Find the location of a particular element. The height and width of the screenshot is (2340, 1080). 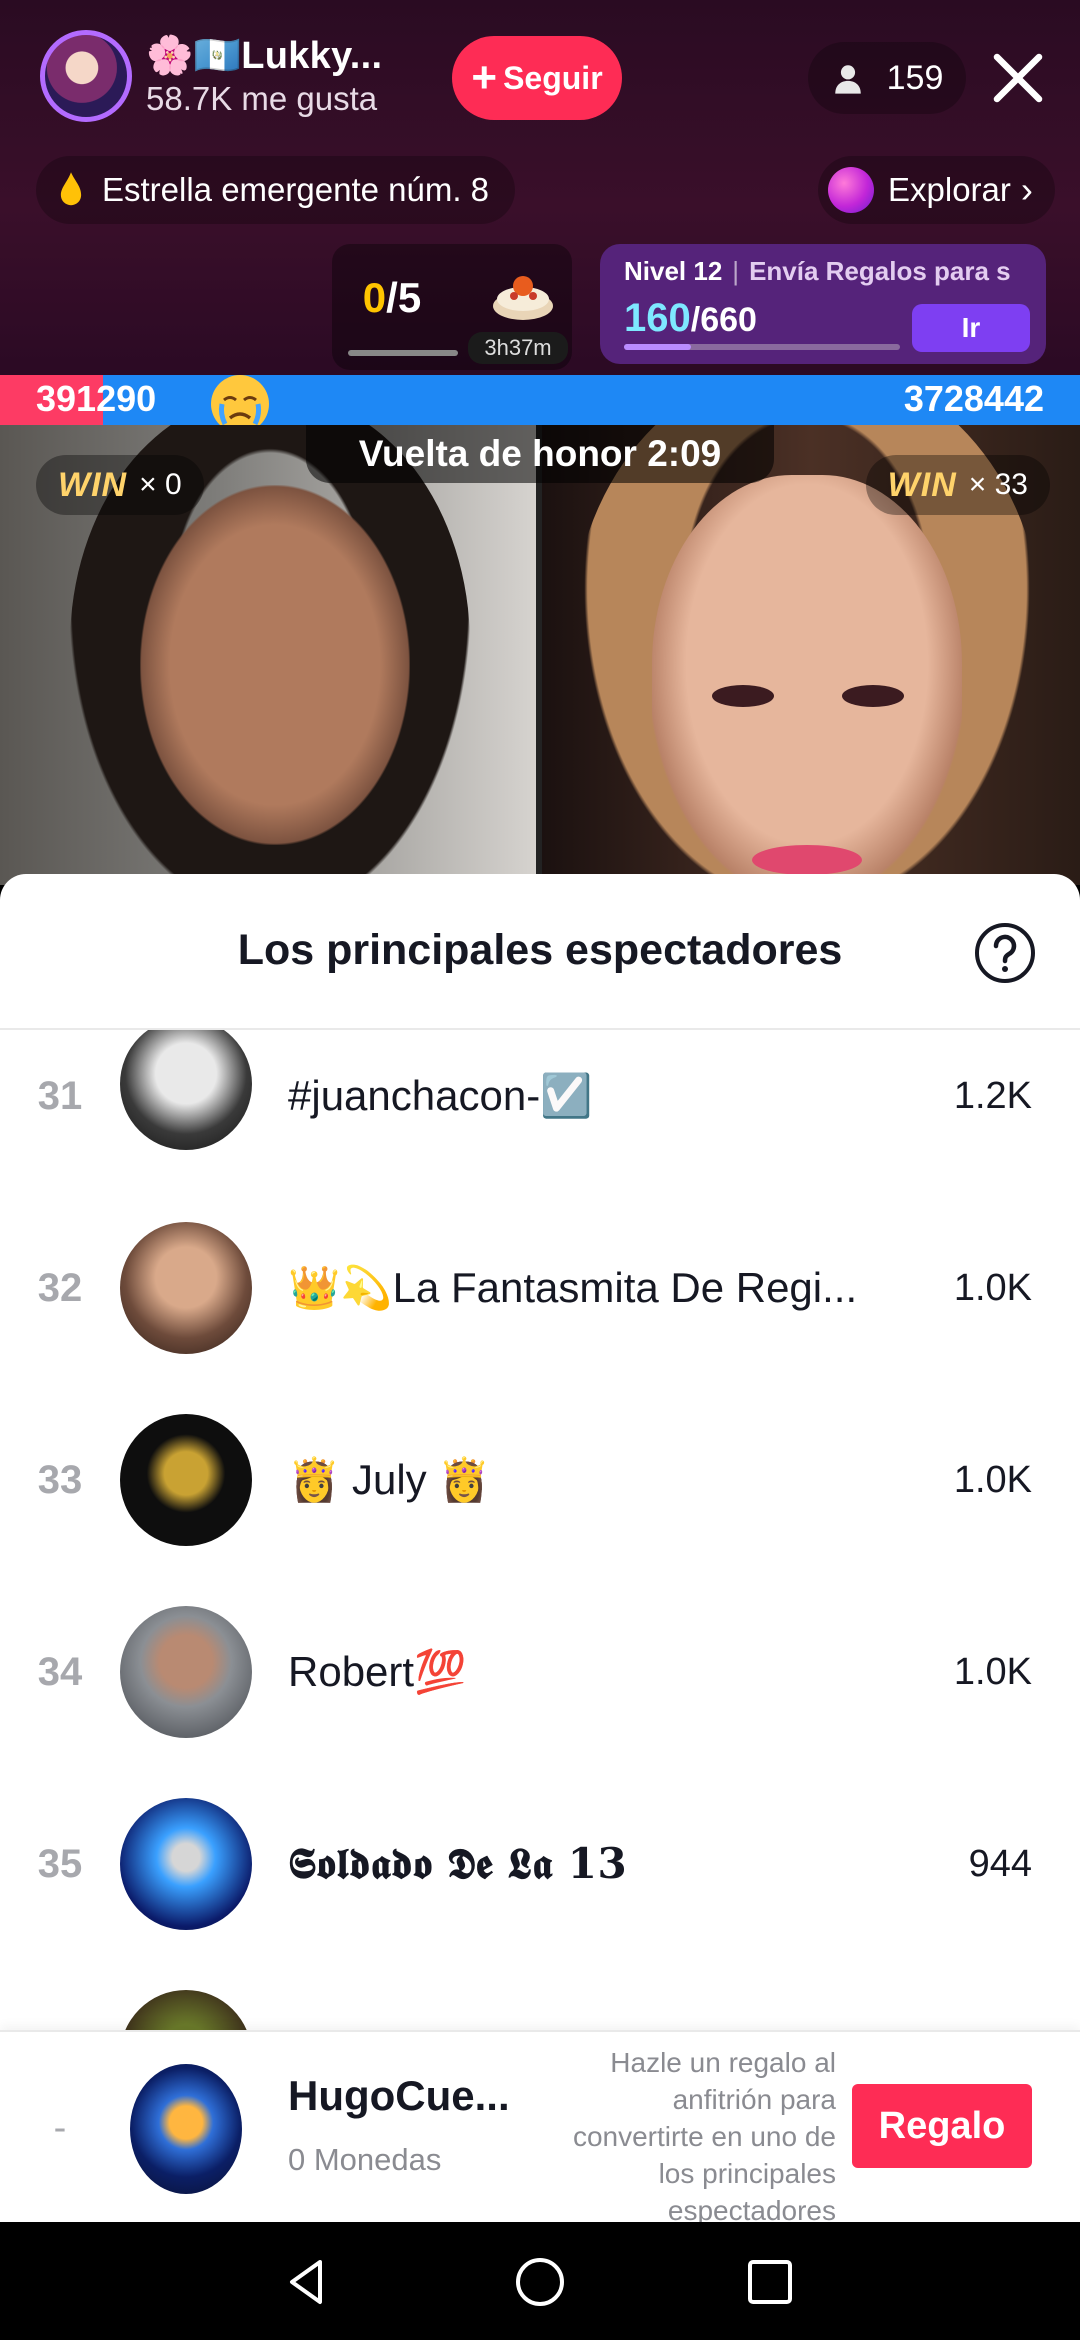

explore-label: Explorar is located at coordinates (949, 189).